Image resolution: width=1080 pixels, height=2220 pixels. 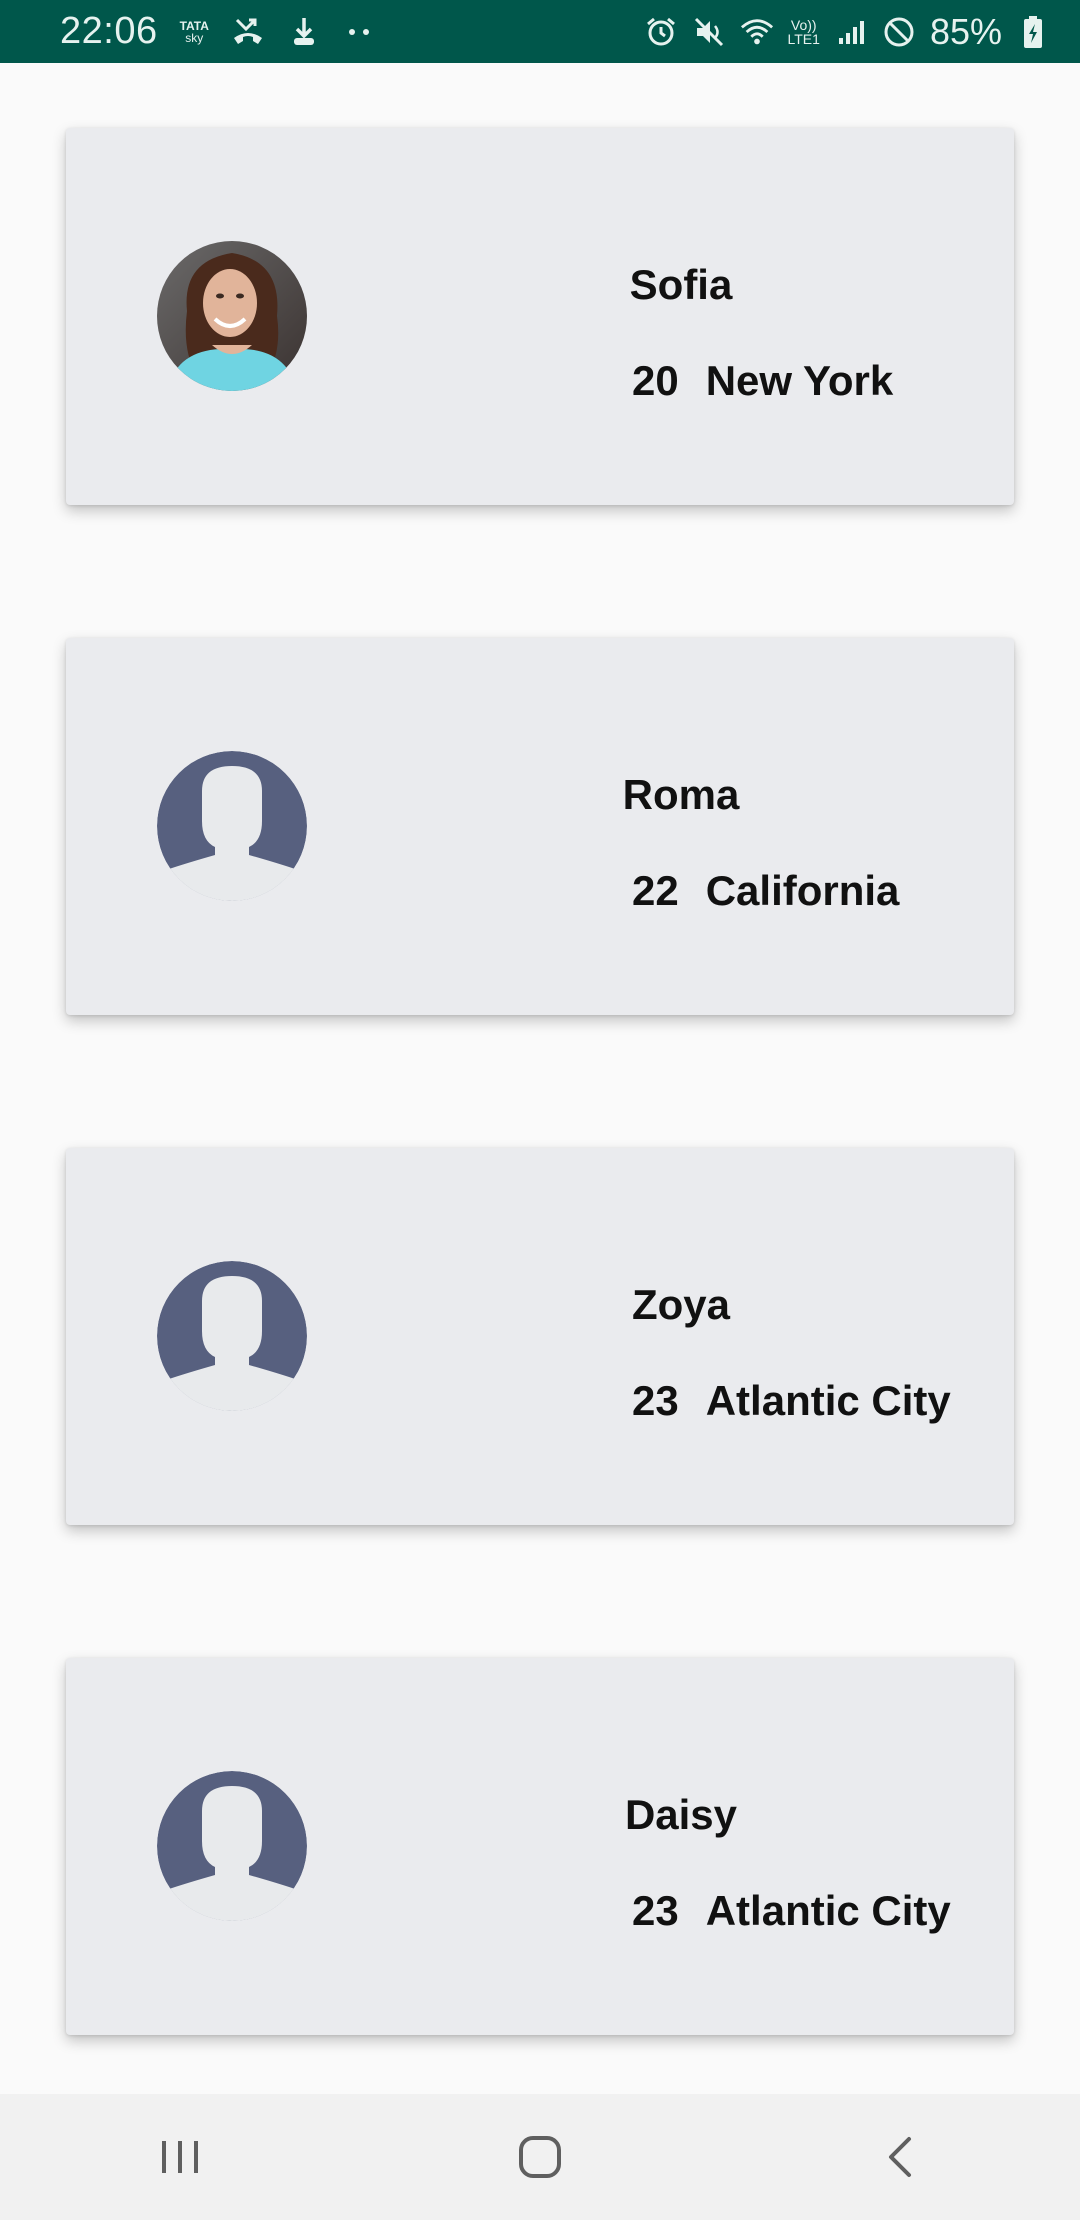 What do you see at coordinates (965, 31) in the screenshot?
I see `battery-percent: 85%` at bounding box center [965, 31].